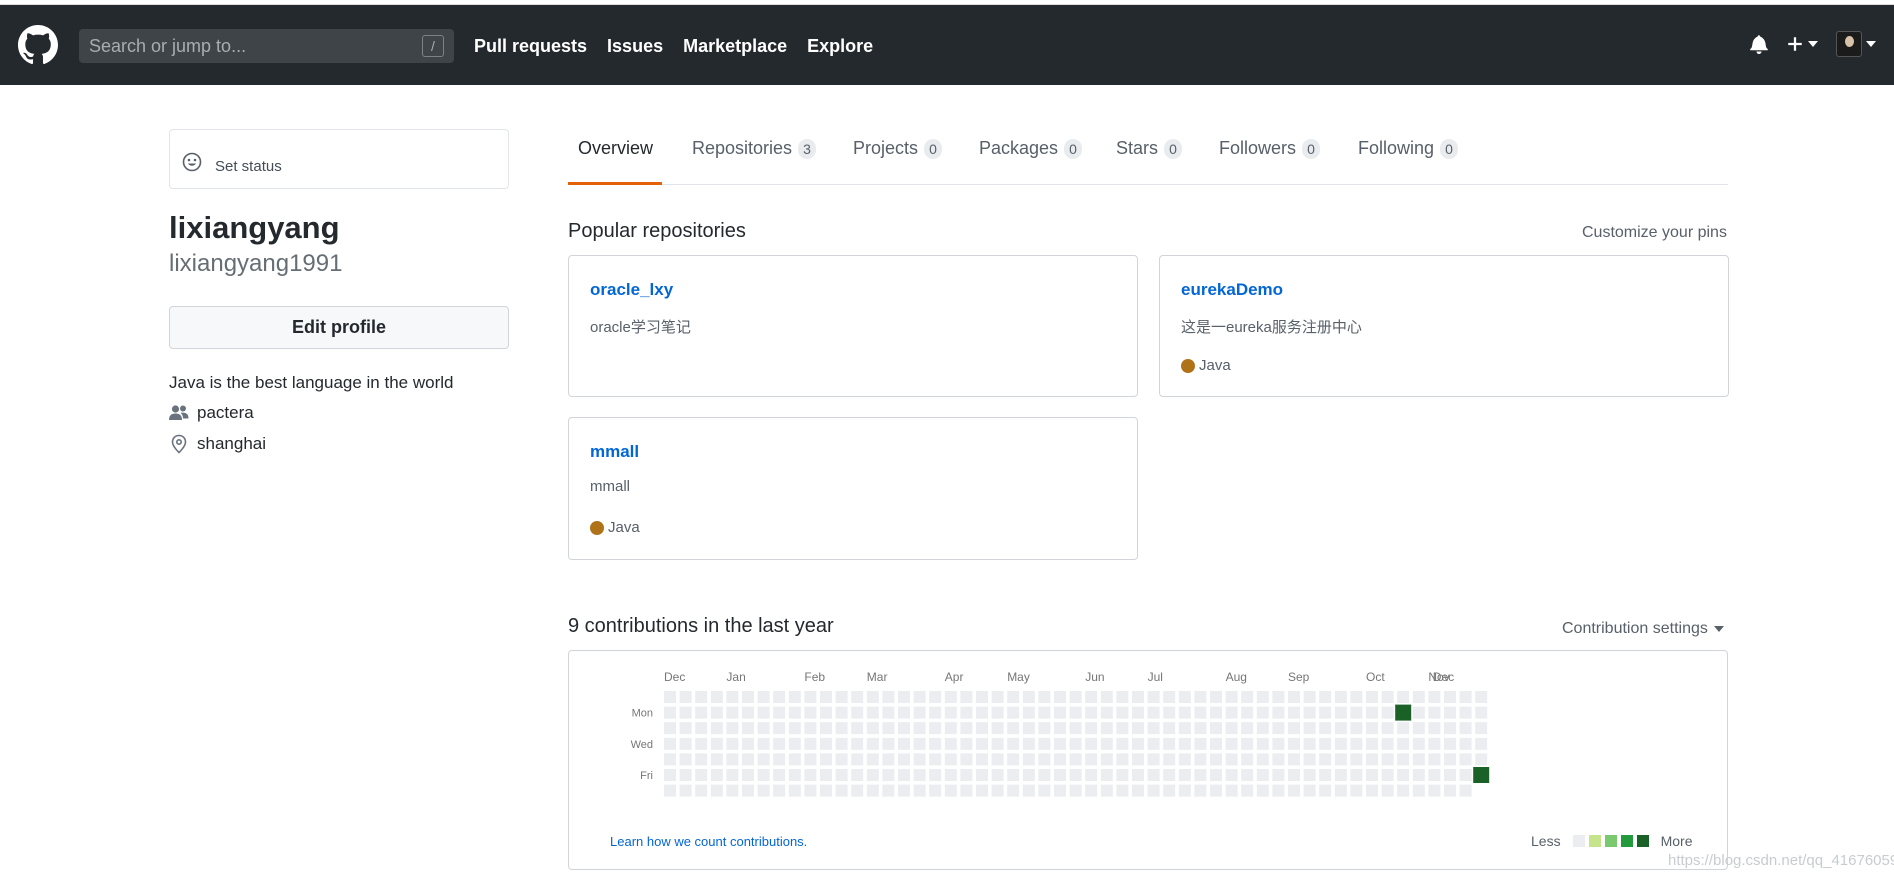 Image resolution: width=1894 pixels, height=879 pixels. What do you see at coordinates (614, 452) in the screenshot?
I see `repo-name-link: mmall` at bounding box center [614, 452].